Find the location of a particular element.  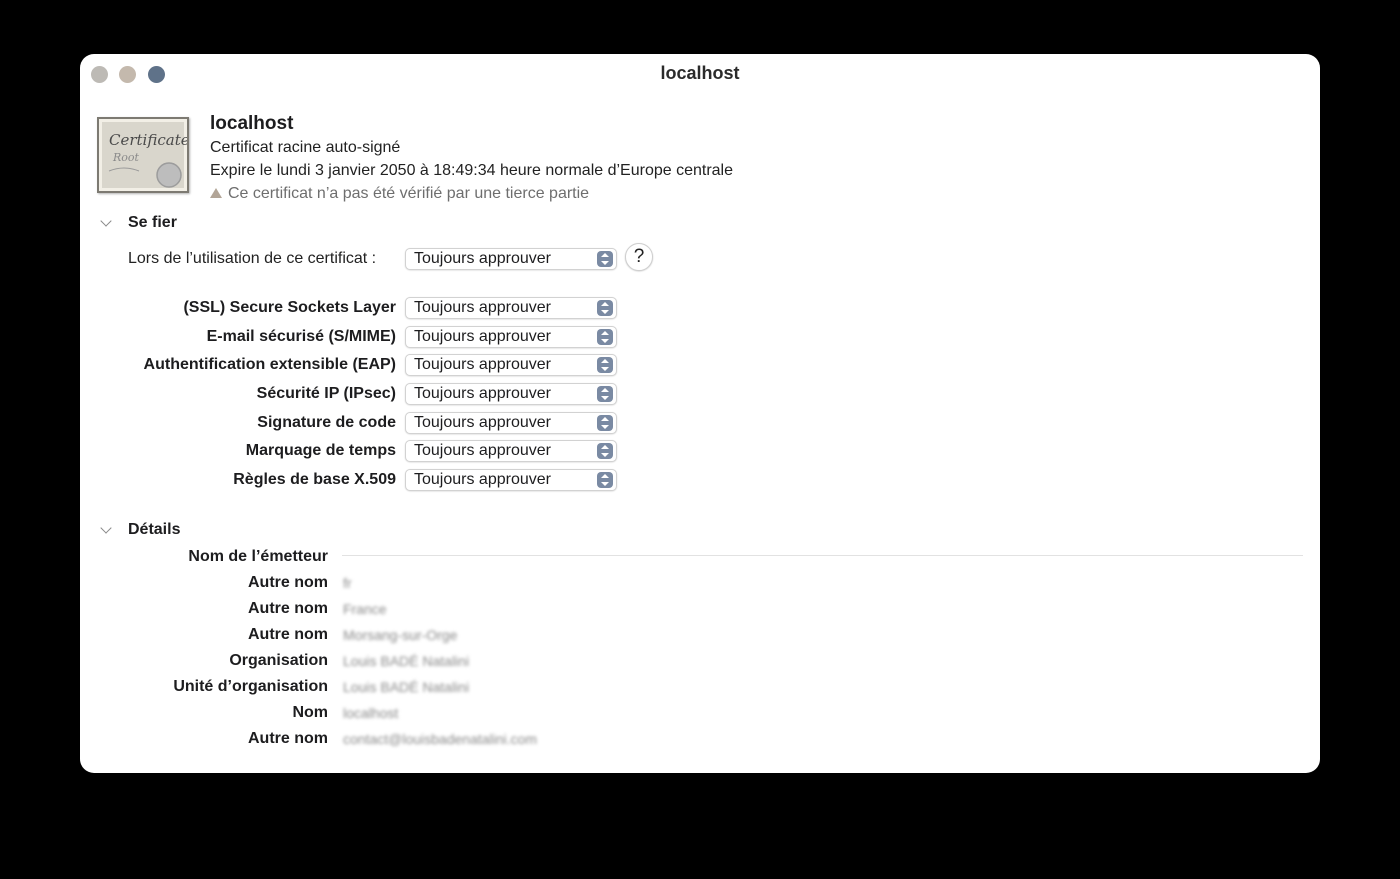

certificate-type: Certificat racine auto-signé is located at coordinates (305, 147).